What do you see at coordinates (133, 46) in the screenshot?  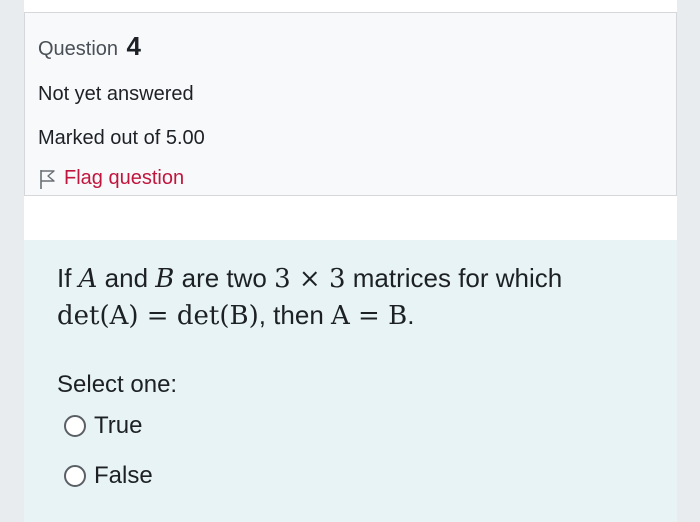 I see `question-number: 4` at bounding box center [133, 46].